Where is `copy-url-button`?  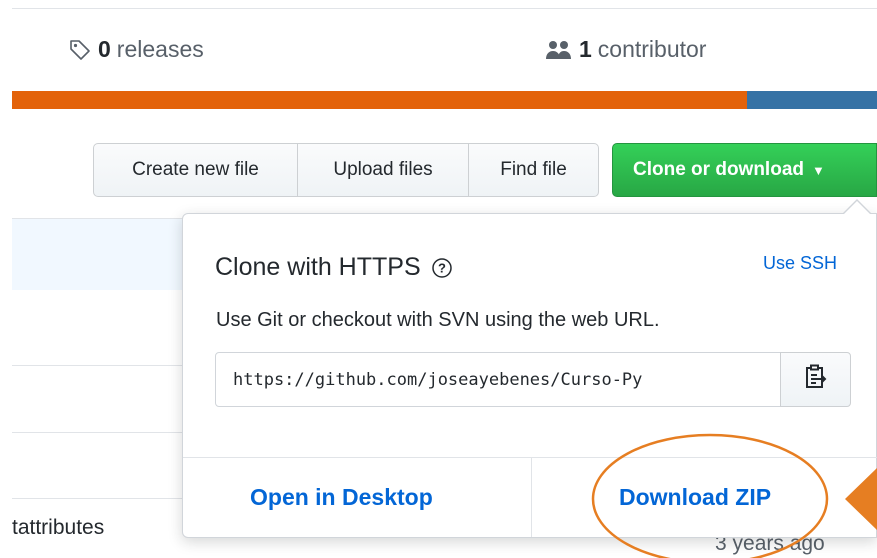 copy-url-button is located at coordinates (815, 379).